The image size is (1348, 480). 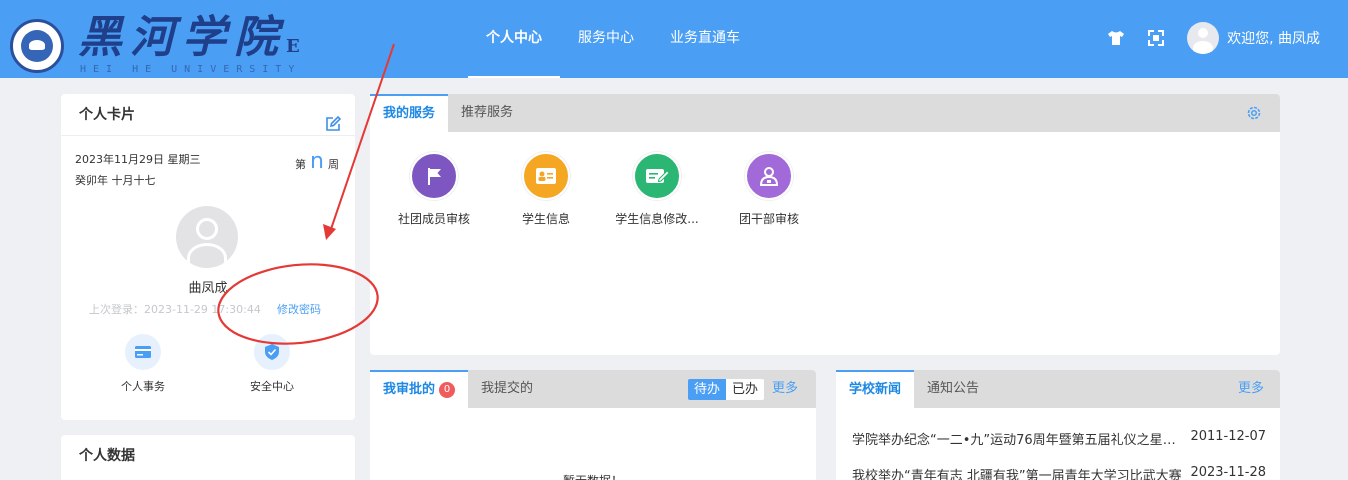 What do you see at coordinates (1203, 38) in the screenshot?
I see `user-avatar-icon` at bounding box center [1203, 38].